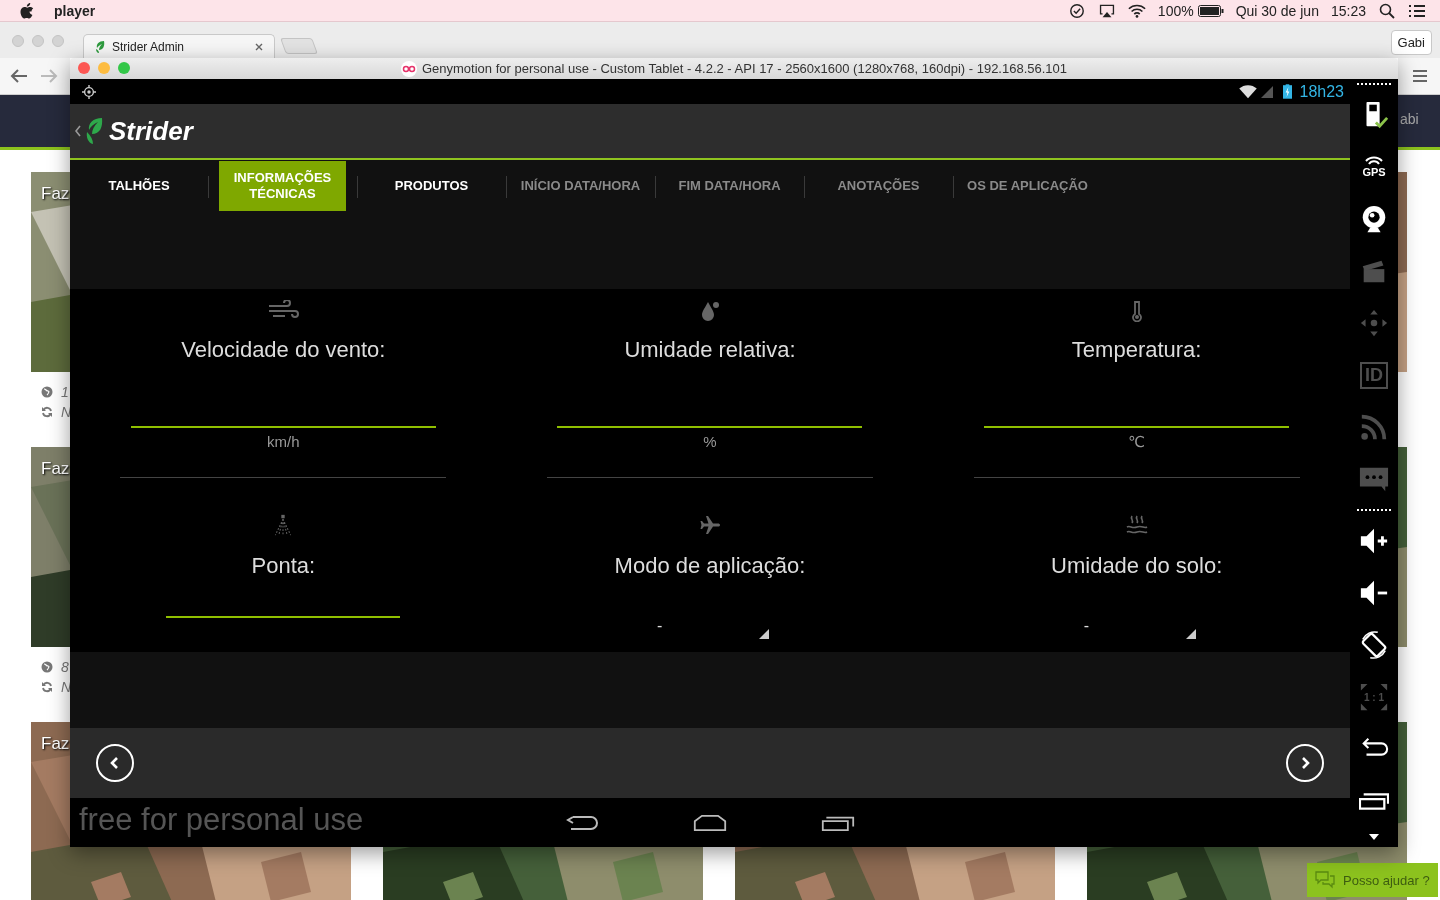 The height and width of the screenshot is (900, 1440). I want to click on menu-icon, so click(1420, 76).